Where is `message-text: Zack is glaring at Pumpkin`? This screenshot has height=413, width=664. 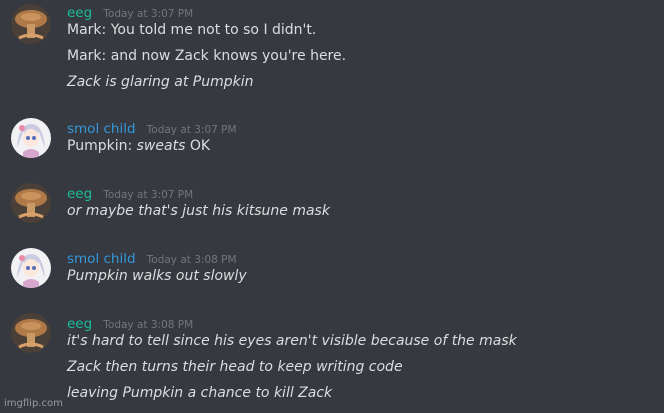 message-text: Zack is glaring at Pumpkin is located at coordinates (160, 82).